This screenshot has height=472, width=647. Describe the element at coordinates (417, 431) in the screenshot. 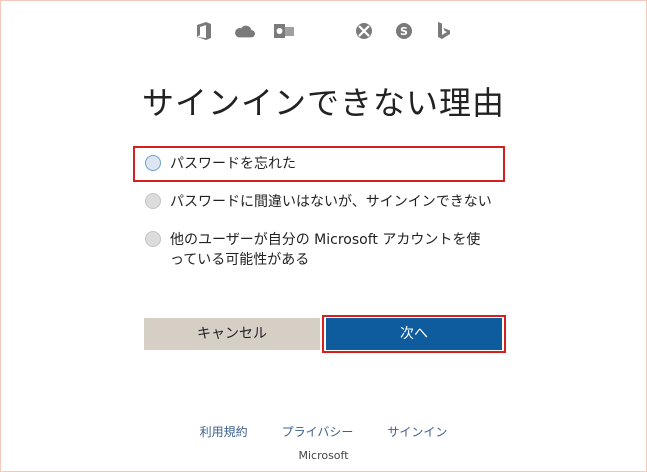

I see `sign-in-link: サインイン` at that location.